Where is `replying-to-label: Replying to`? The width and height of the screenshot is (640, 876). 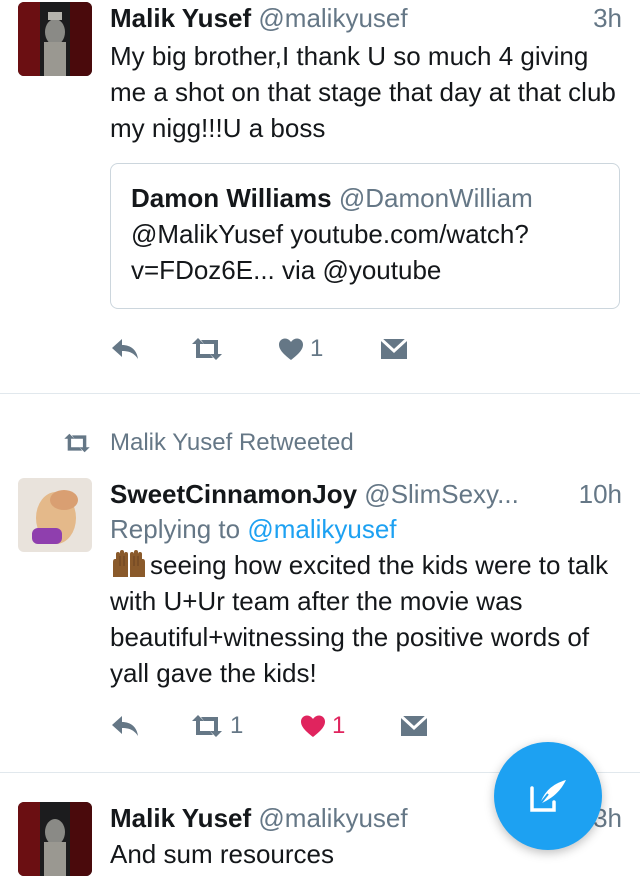 replying-to-label: Replying to is located at coordinates (175, 529).